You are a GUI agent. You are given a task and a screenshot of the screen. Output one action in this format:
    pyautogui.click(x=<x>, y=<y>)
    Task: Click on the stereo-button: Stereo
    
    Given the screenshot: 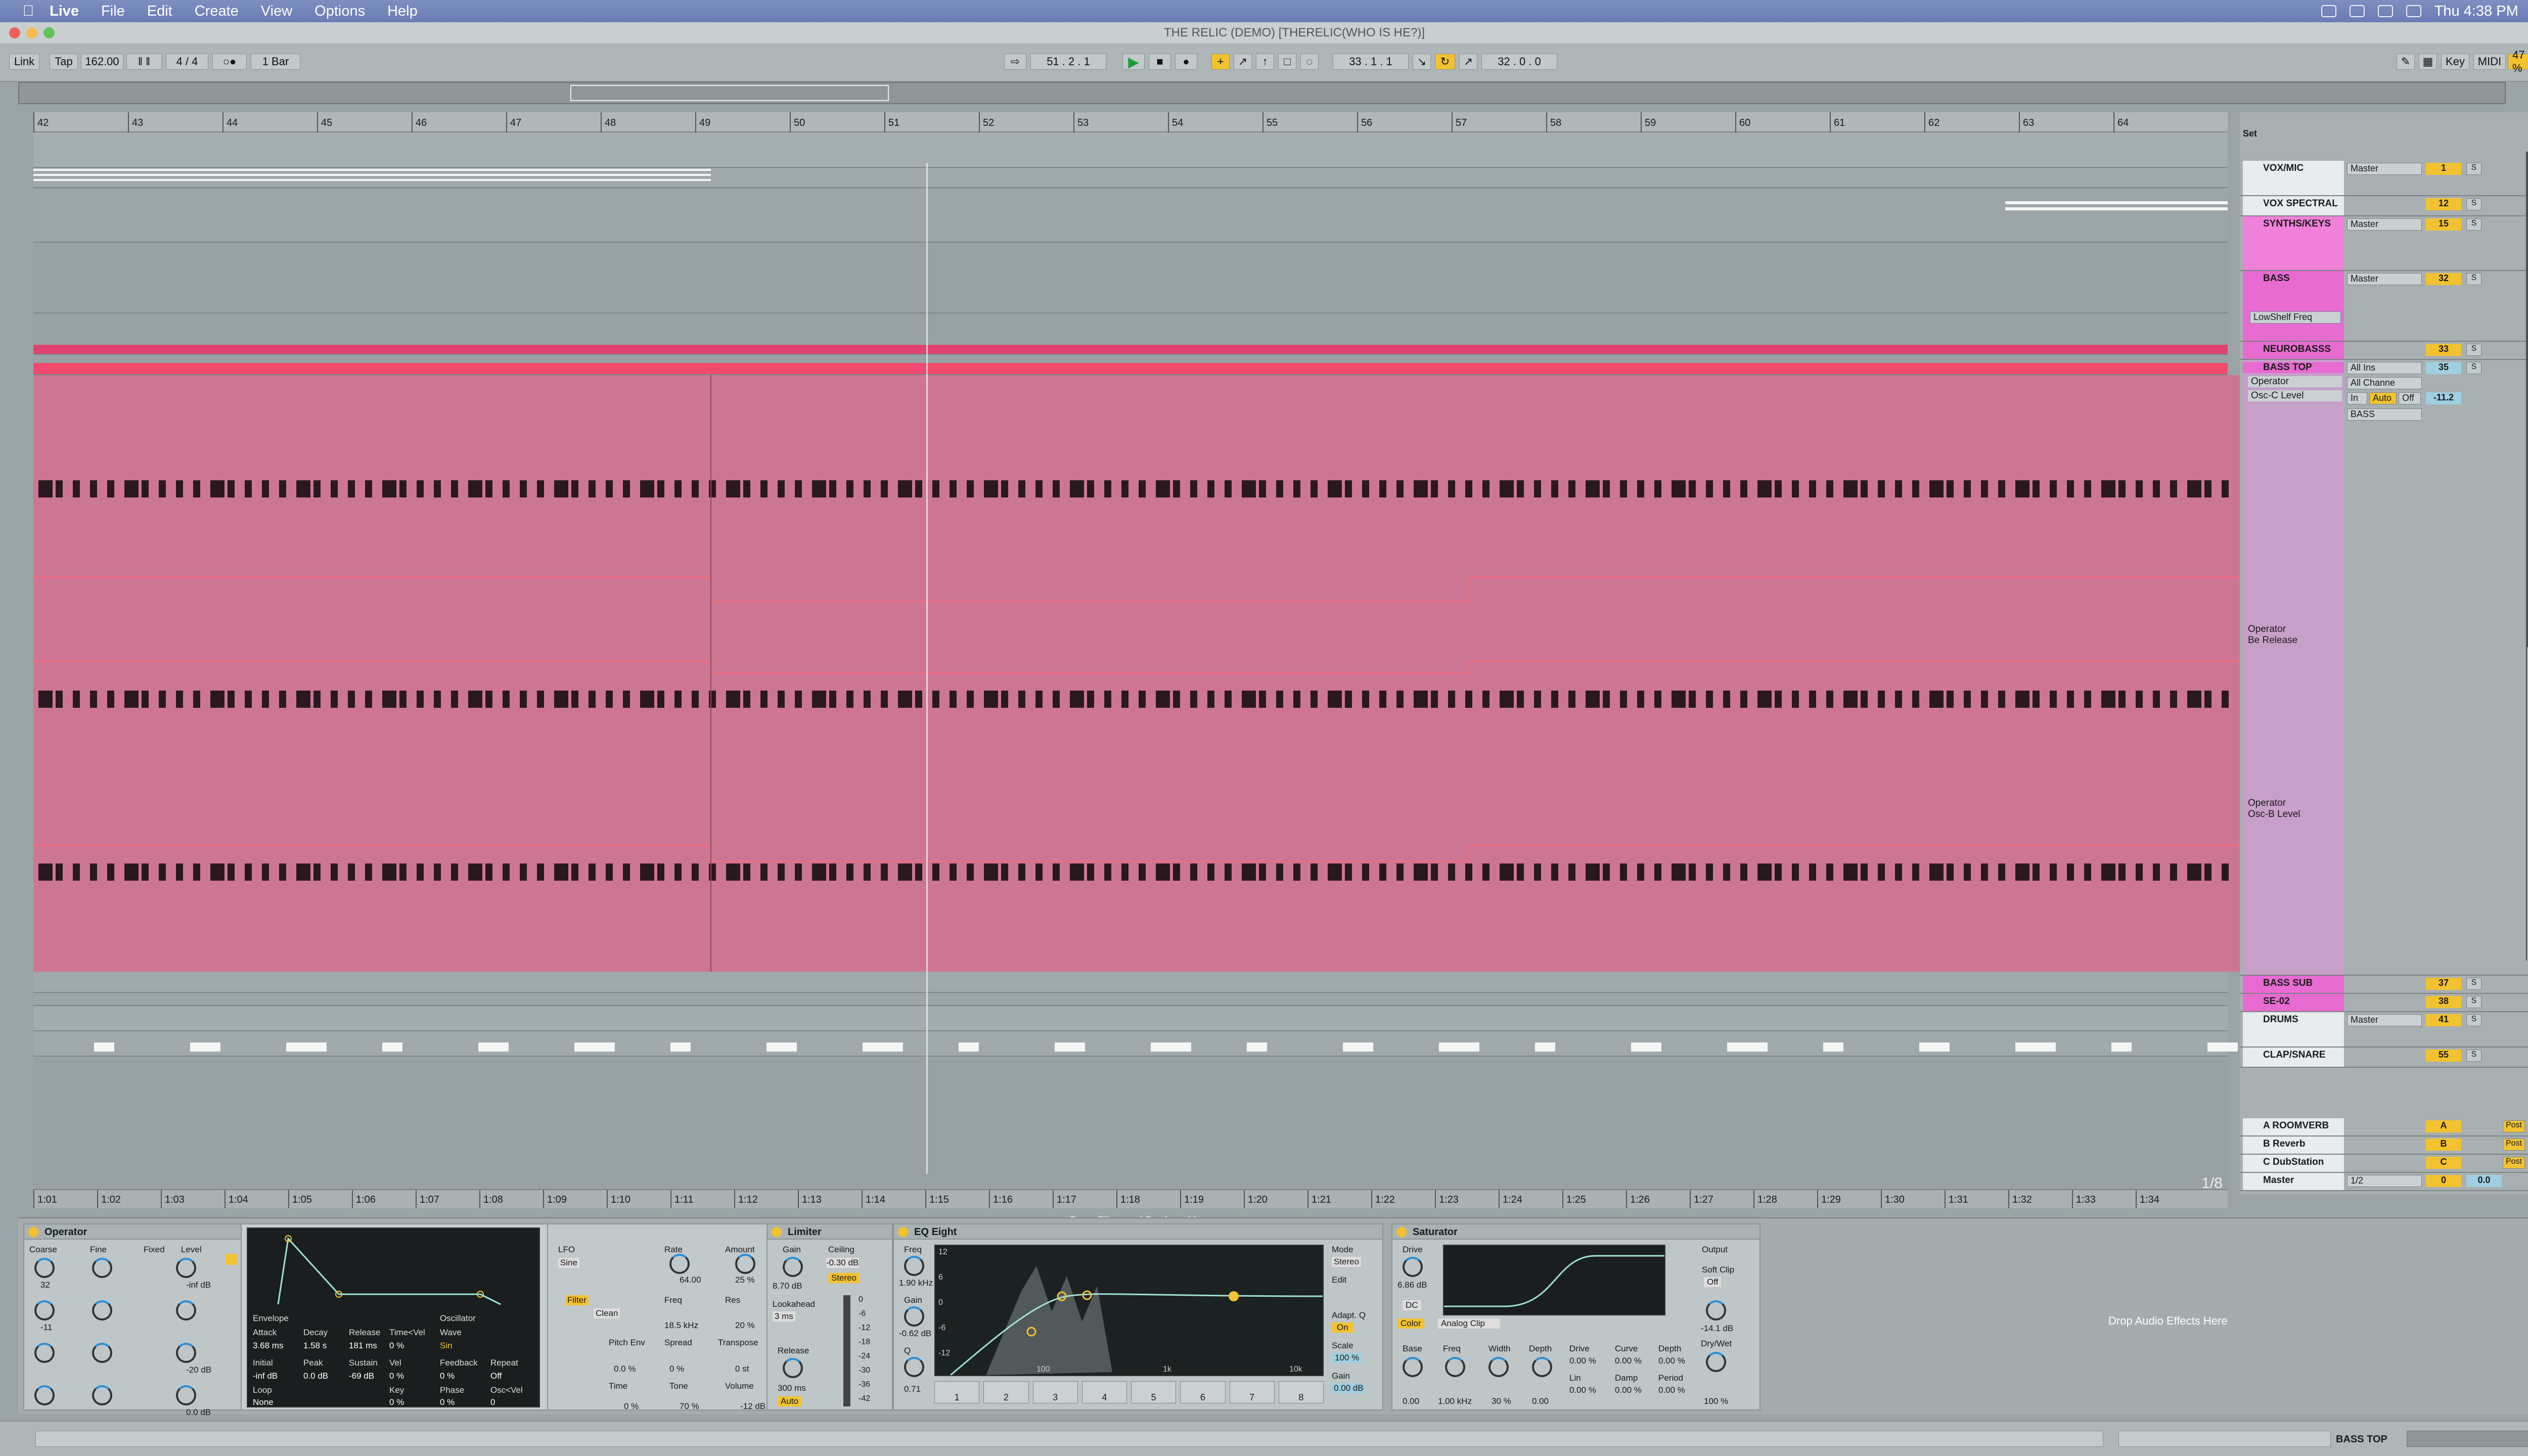 What is the action you would take?
    pyautogui.click(x=844, y=1278)
    